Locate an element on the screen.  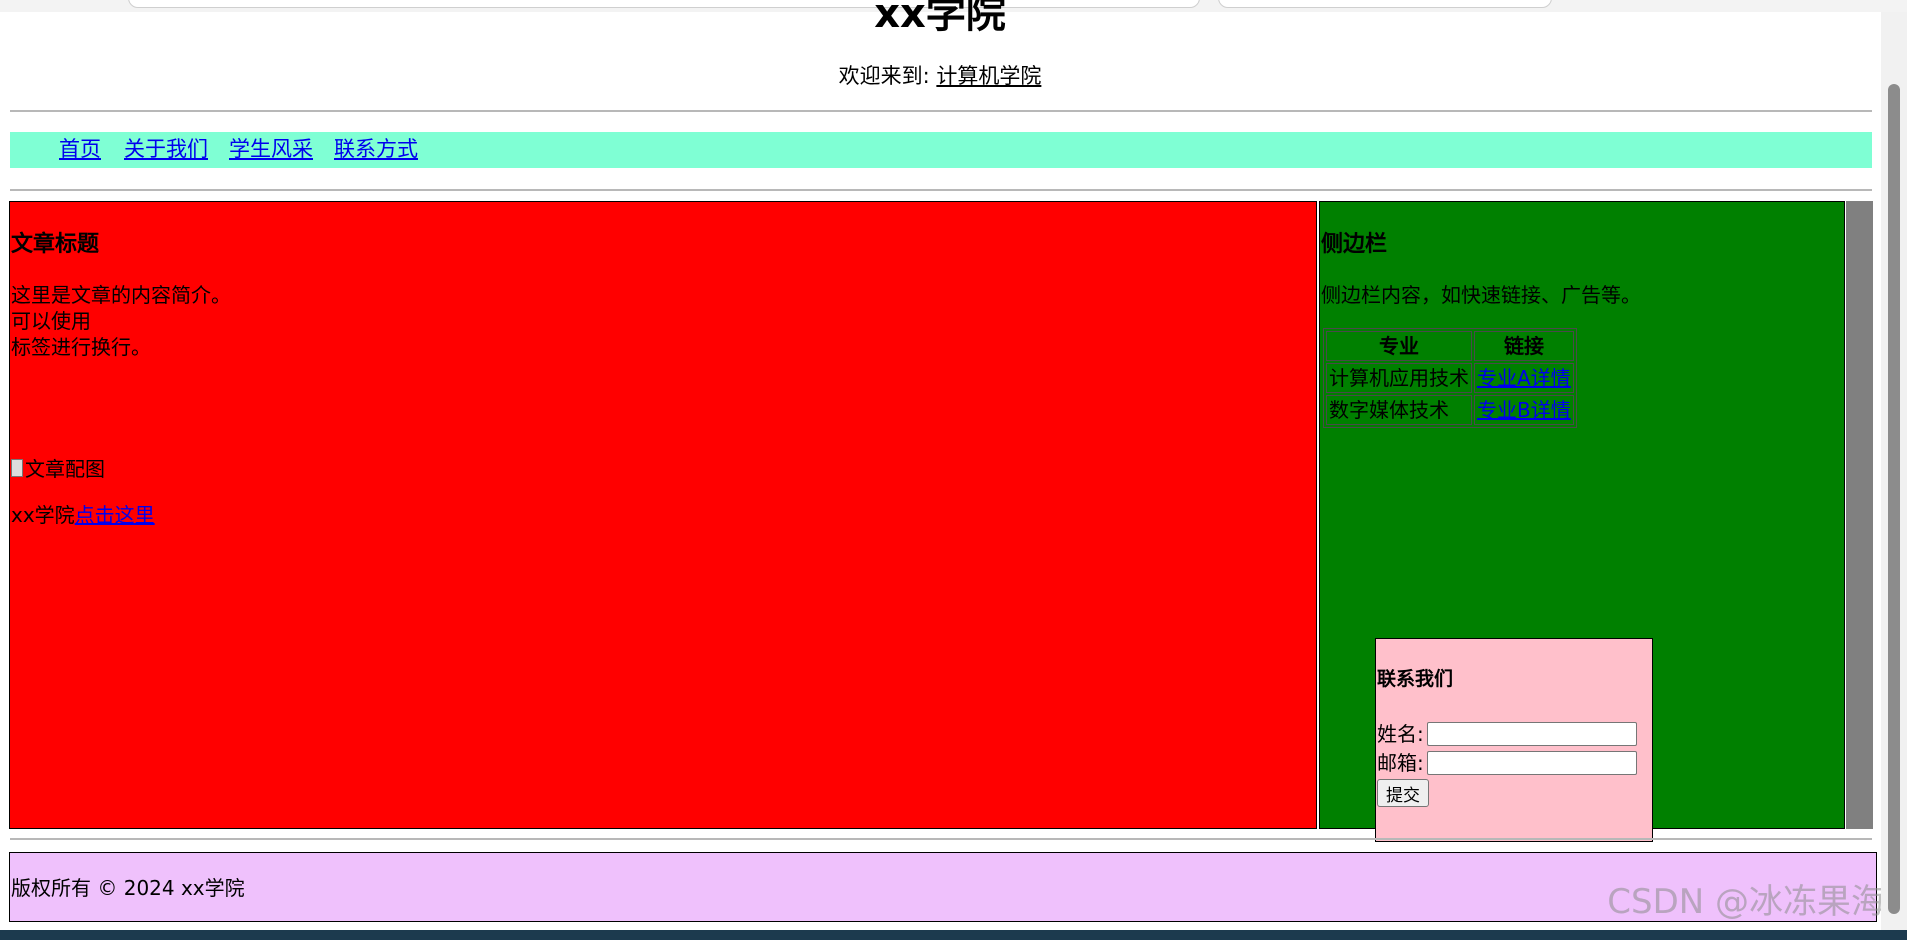
major-a-link: 专业A详情 is located at coordinates (1524, 378).